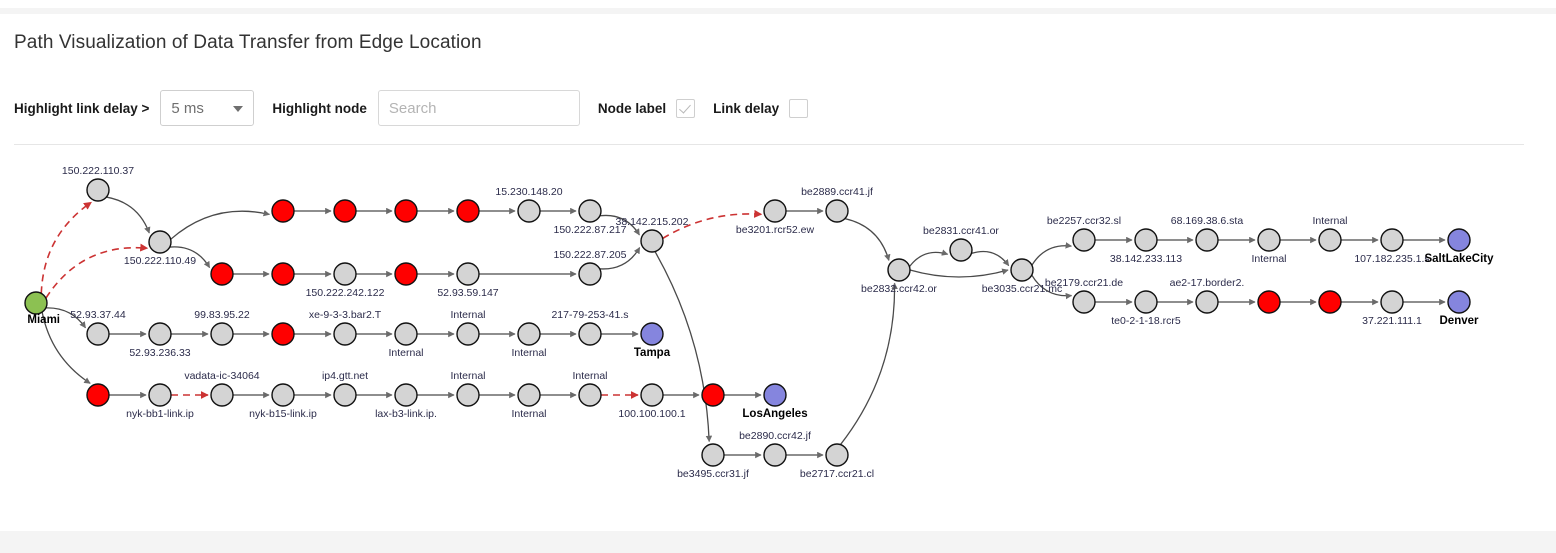 The image size is (1556, 553). I want to click on graph-node-label: be2890.ccr42.jf, so click(775, 436).